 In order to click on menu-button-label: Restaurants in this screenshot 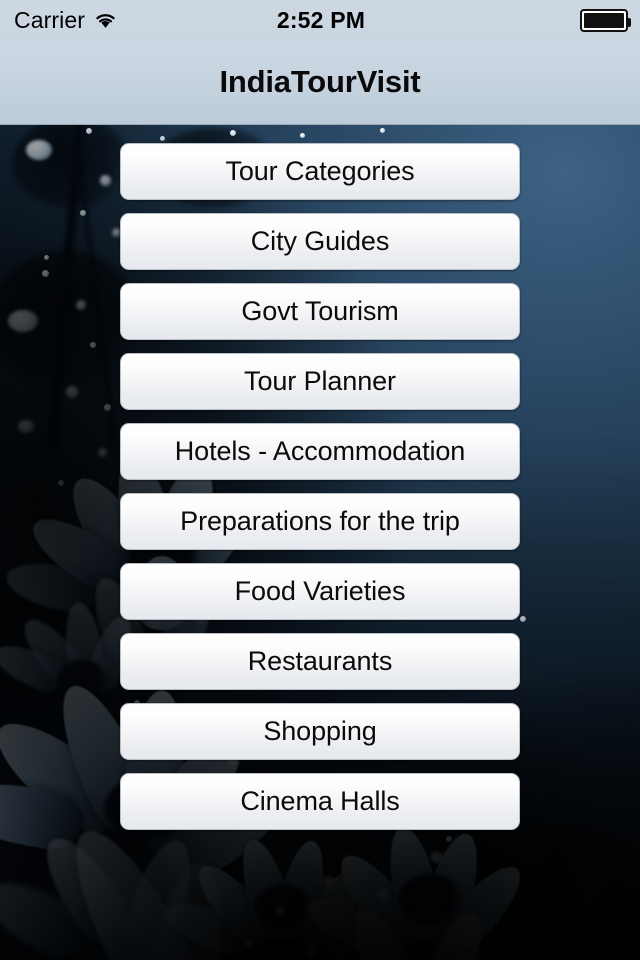, I will do `click(320, 661)`.